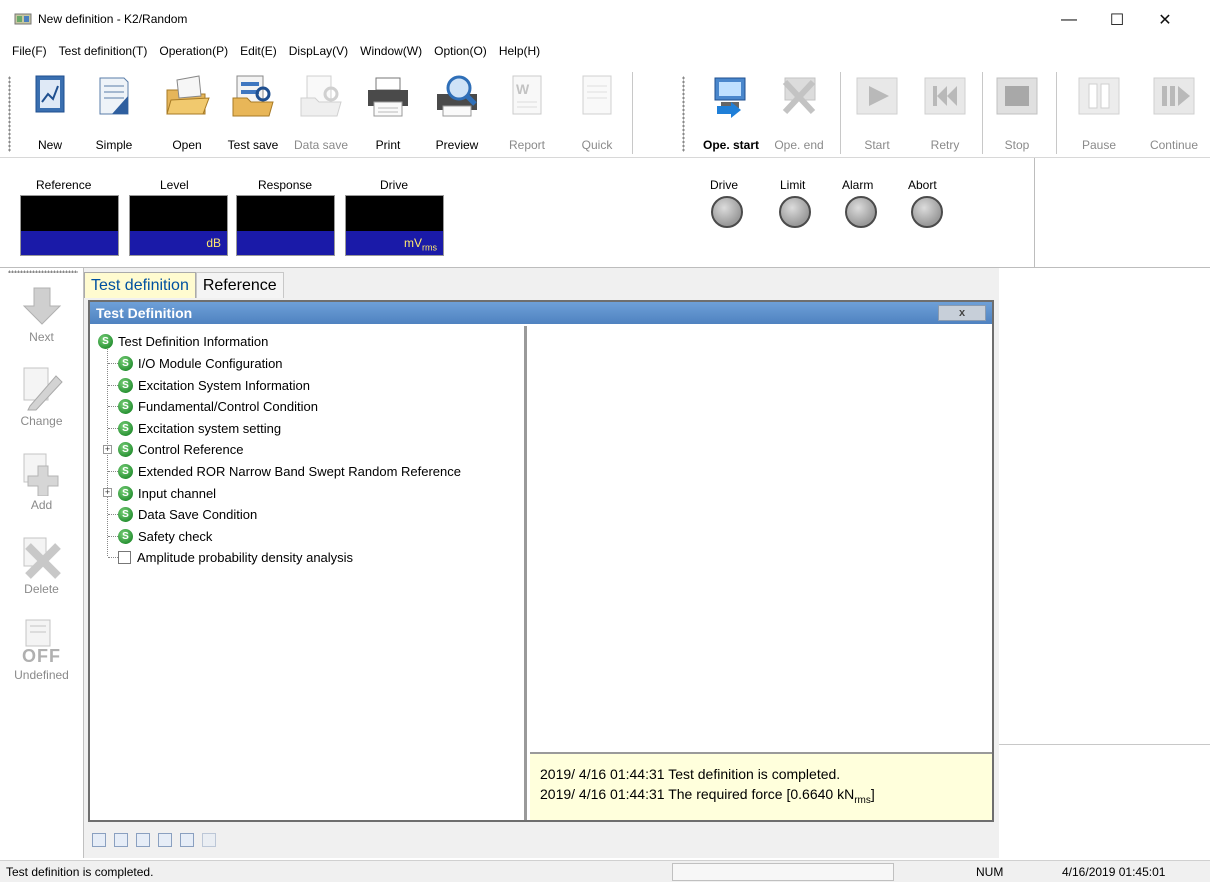 This screenshot has width=1210, height=882. I want to click on tree-item-excitation-setting: S Excitation system setting, so click(199, 428).